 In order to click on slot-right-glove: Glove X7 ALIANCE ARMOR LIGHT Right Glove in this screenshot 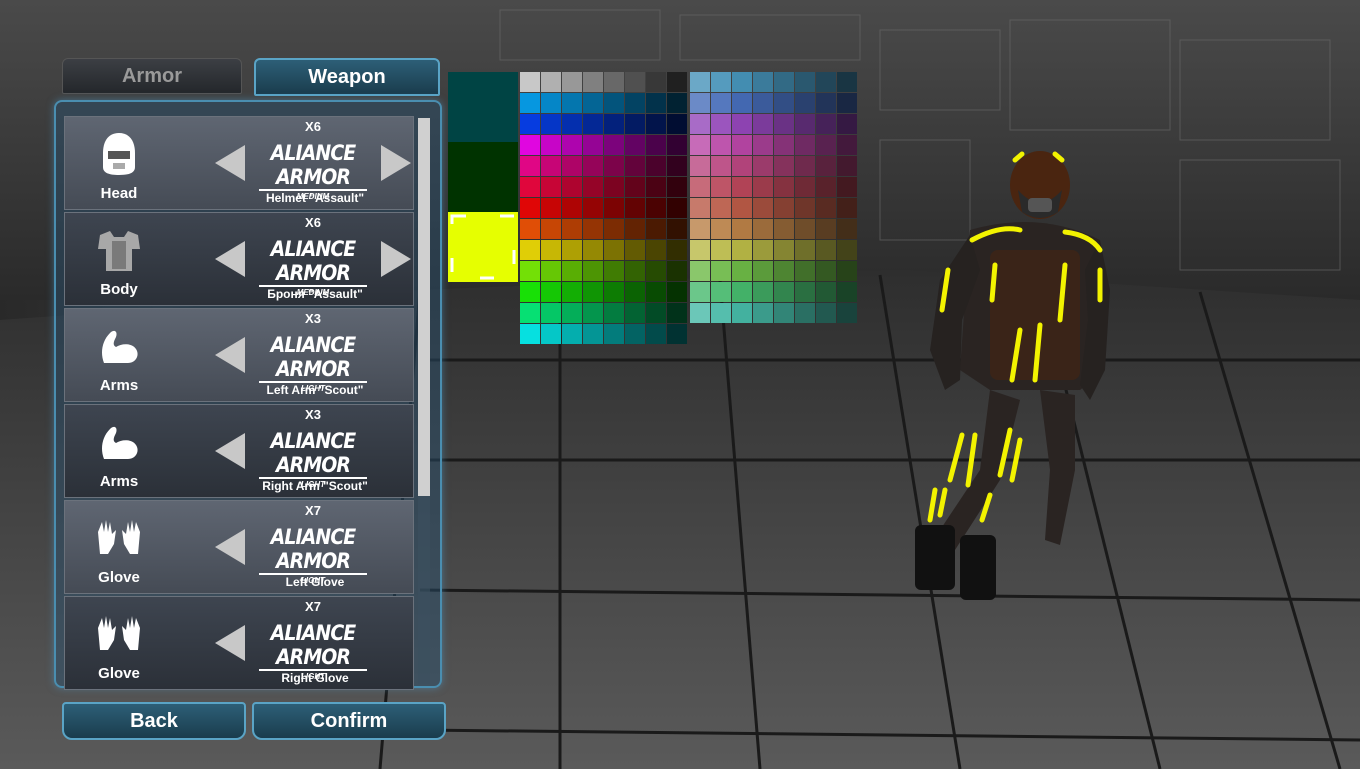, I will do `click(239, 643)`.